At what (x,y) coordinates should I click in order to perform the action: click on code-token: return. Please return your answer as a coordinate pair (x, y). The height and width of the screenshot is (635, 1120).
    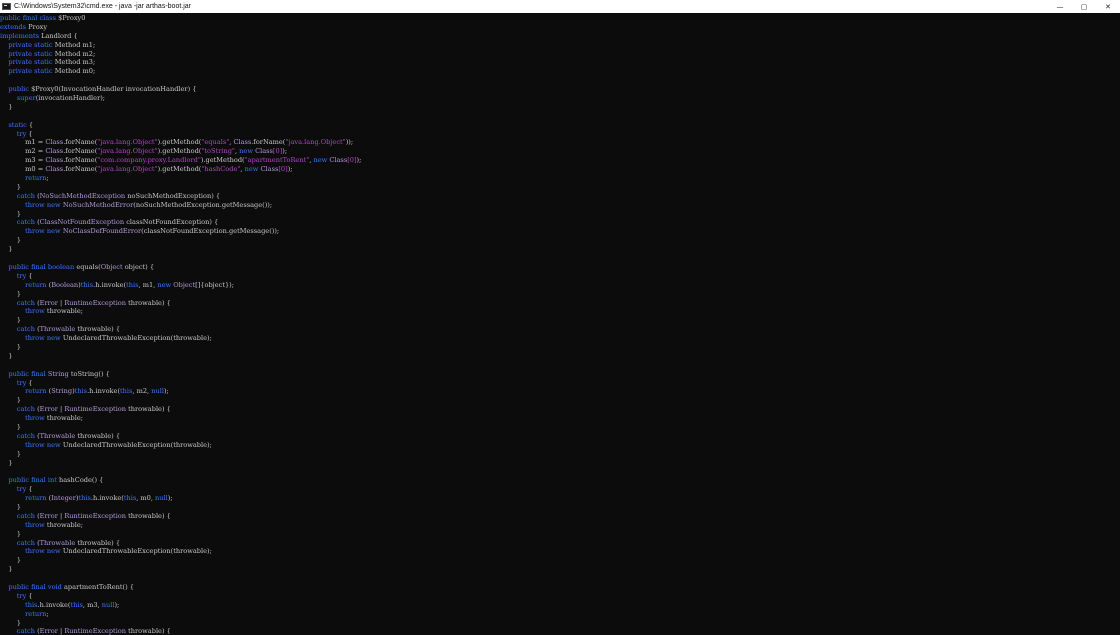
    Looking at the image, I should click on (24, 284).